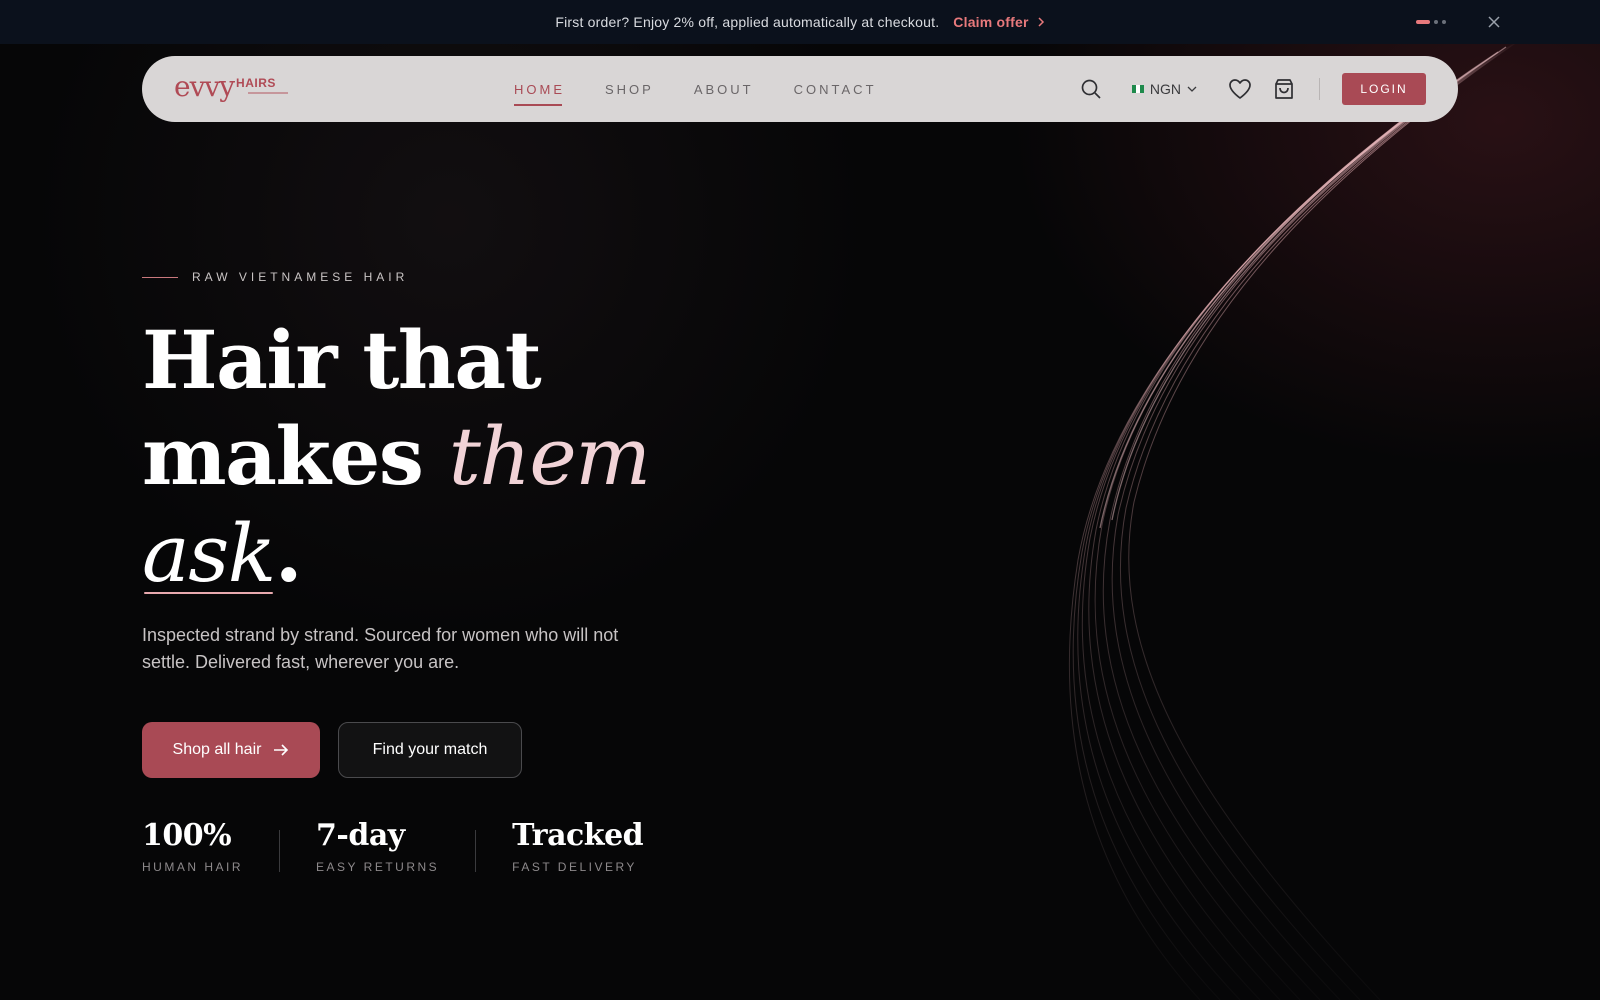 The width and height of the screenshot is (1600, 1000). Describe the element at coordinates (724, 89) in the screenshot. I see `nav-item-about: ABOUT` at that location.